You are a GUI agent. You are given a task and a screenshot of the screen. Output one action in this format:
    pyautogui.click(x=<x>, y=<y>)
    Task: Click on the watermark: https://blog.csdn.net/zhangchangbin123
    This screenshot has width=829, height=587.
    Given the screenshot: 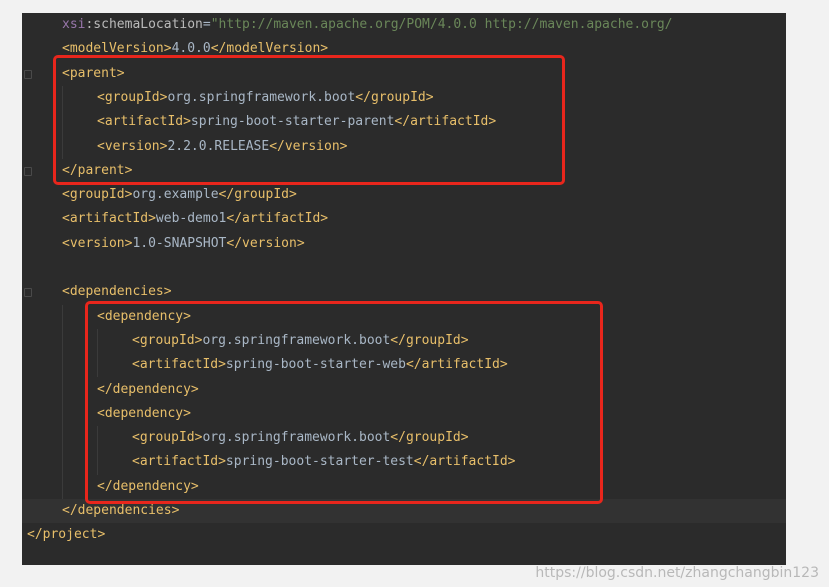 What is the action you would take?
    pyautogui.click(x=677, y=573)
    